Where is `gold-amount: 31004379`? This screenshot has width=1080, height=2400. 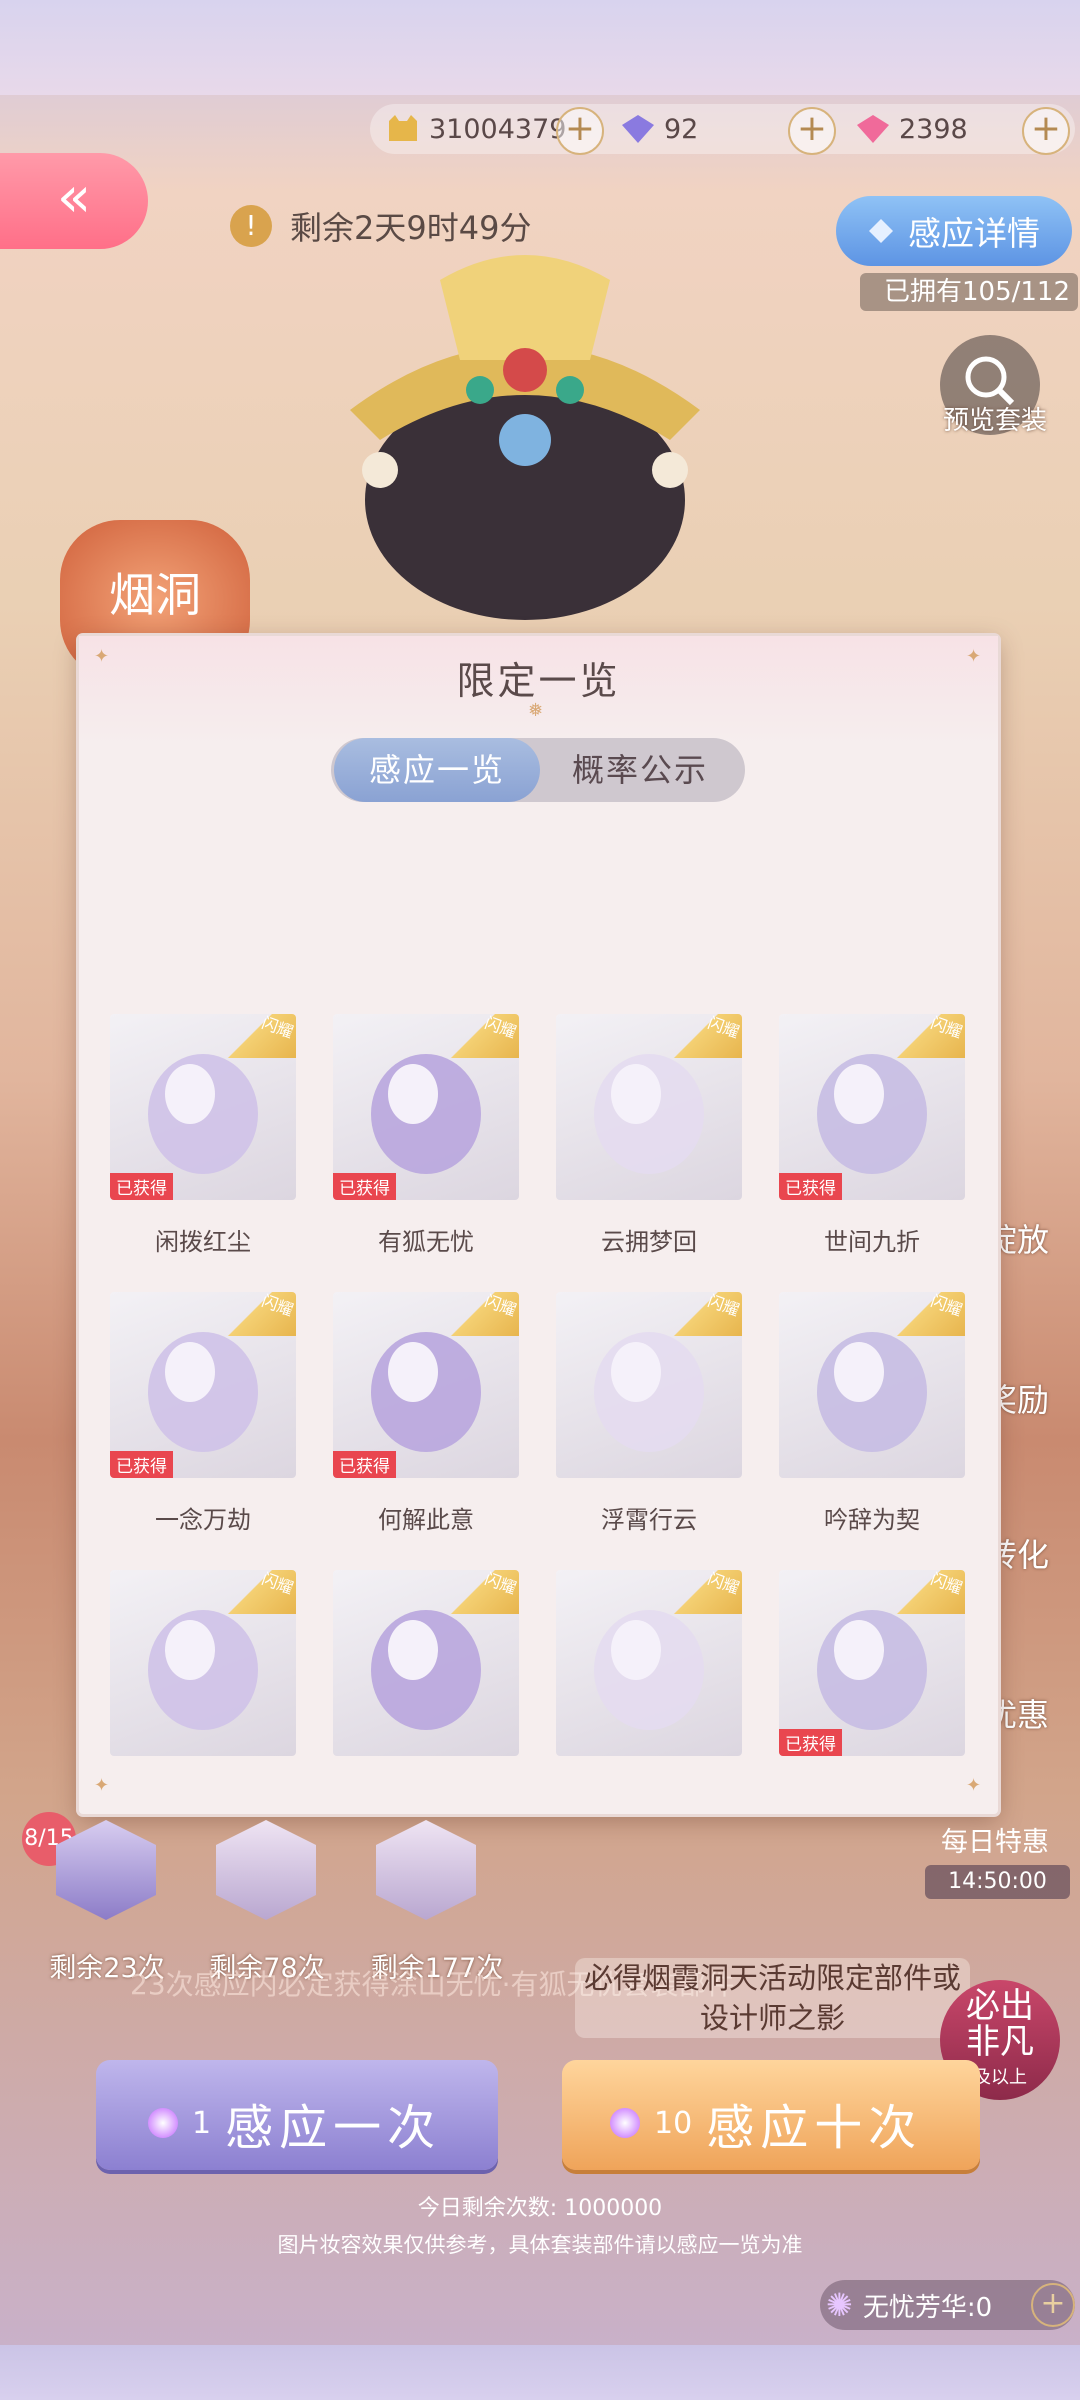
gold-amount: 31004379 is located at coordinates (498, 129).